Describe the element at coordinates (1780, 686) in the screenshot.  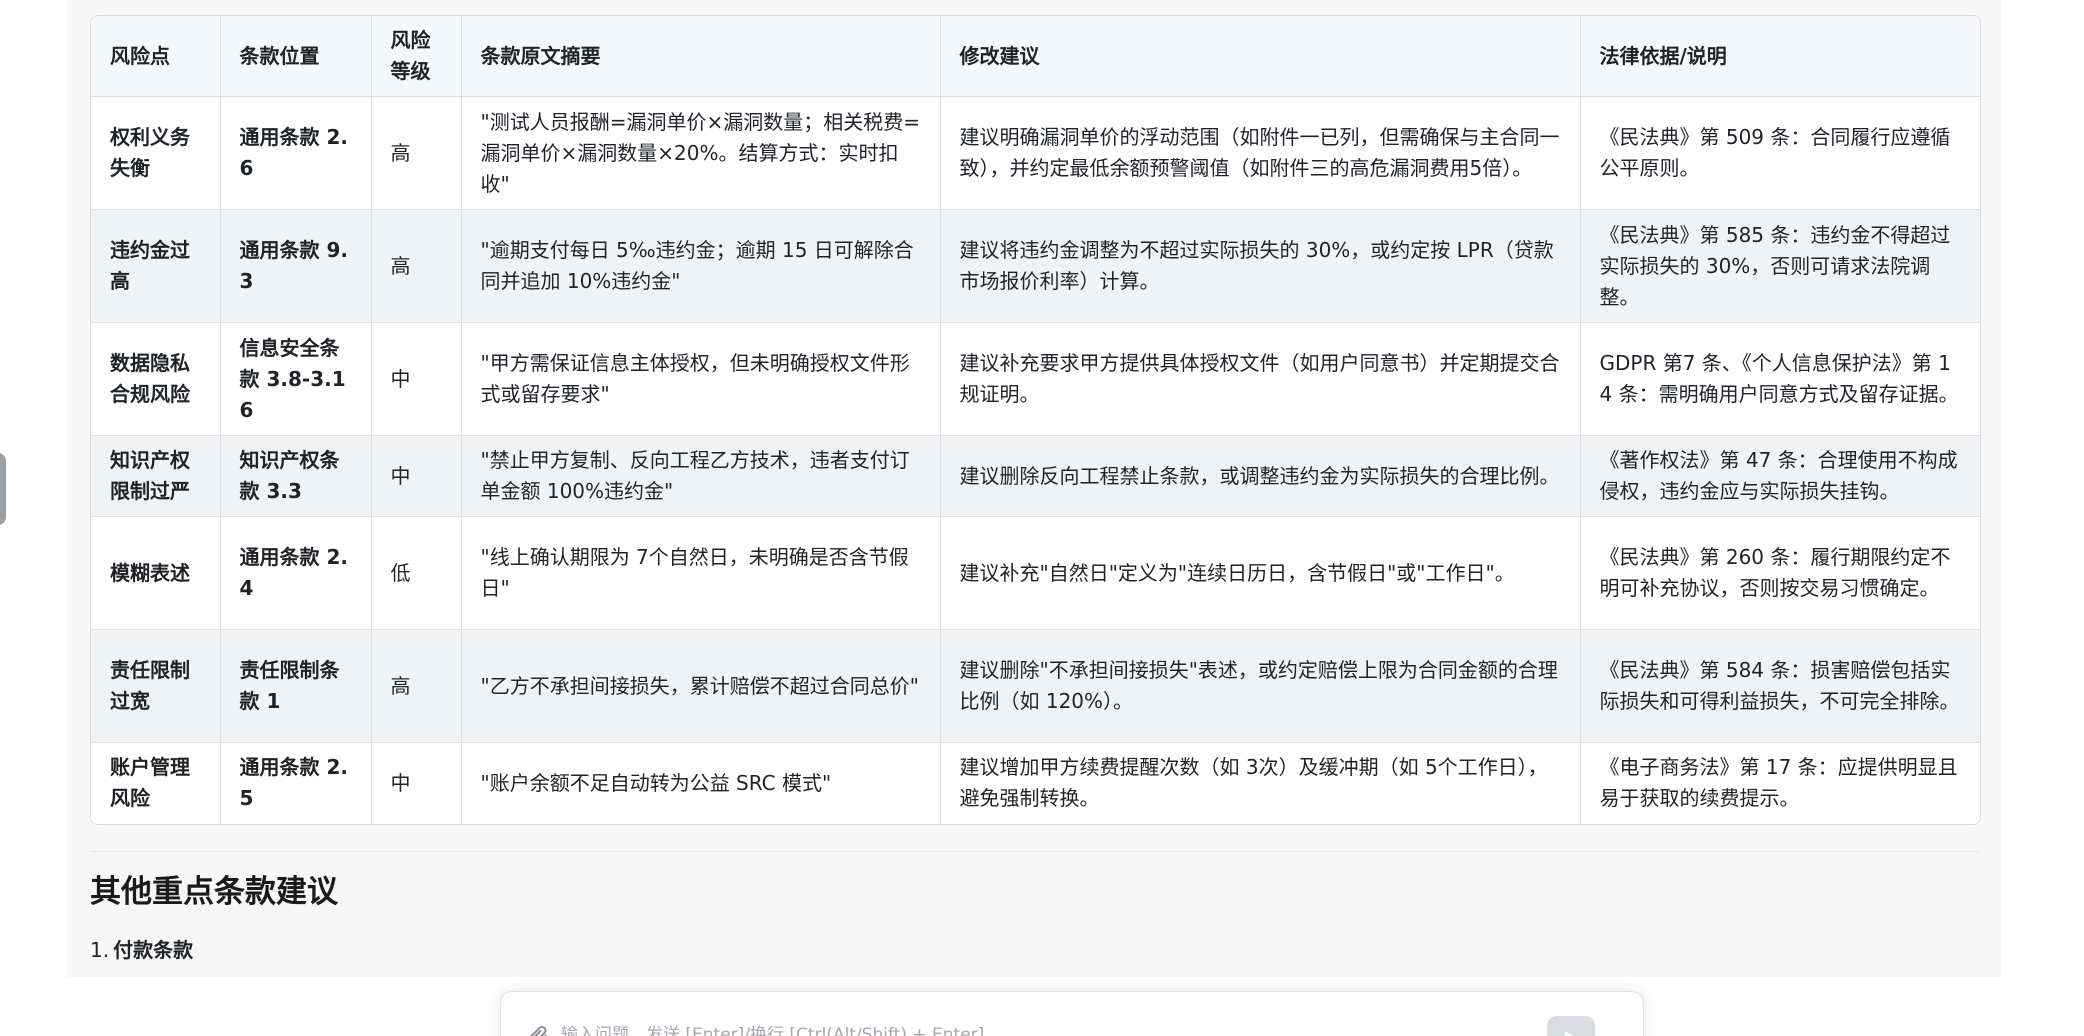
I see `cell-basis: 《民法典》第 584 条：损害赔偿包括实际损失和可得利益损失，不可完全排除。` at that location.